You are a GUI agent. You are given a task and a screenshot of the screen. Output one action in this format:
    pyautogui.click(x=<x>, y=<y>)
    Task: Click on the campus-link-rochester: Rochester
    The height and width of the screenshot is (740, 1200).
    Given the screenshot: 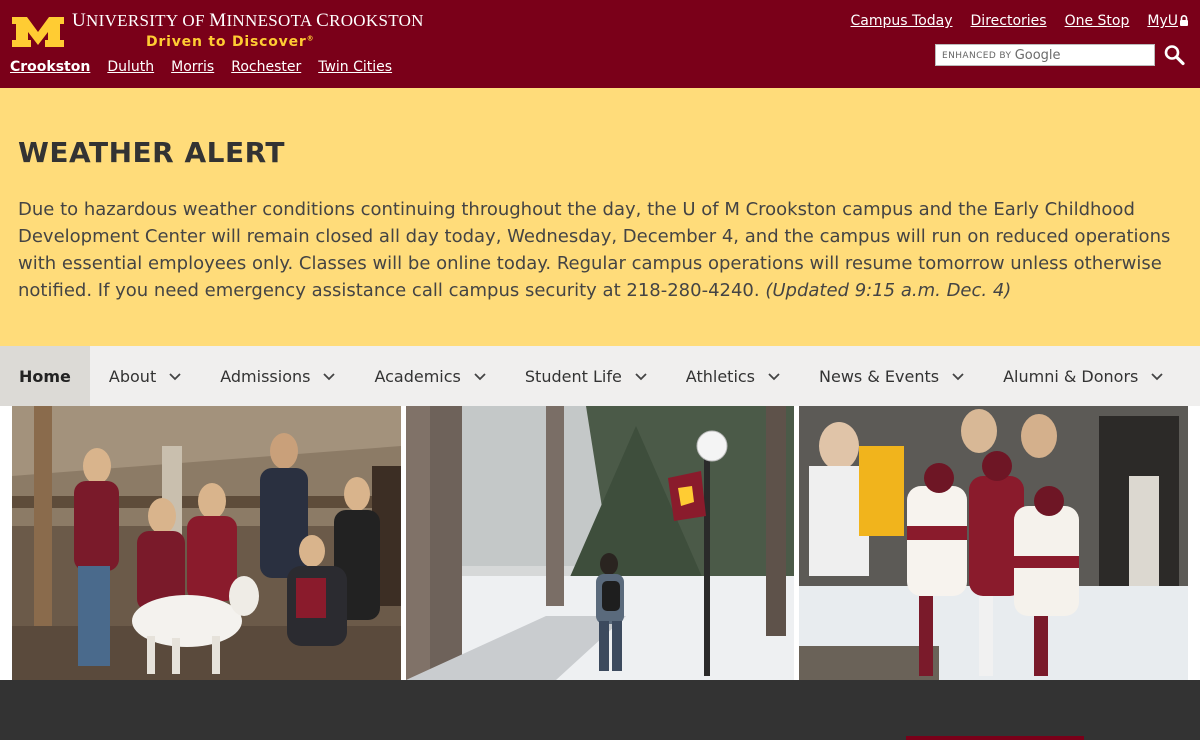 What is the action you would take?
    pyautogui.click(x=266, y=67)
    